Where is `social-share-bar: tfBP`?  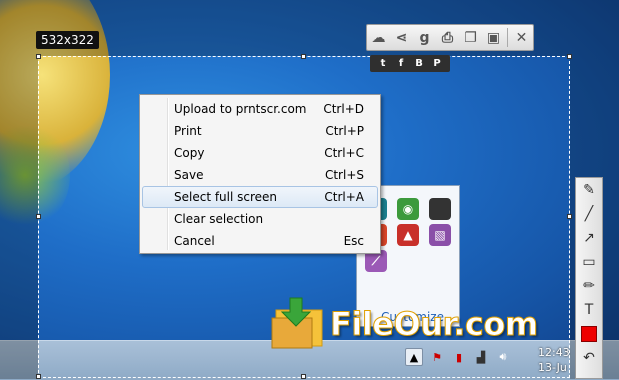
social-share-bar: tfBP is located at coordinates (410, 63).